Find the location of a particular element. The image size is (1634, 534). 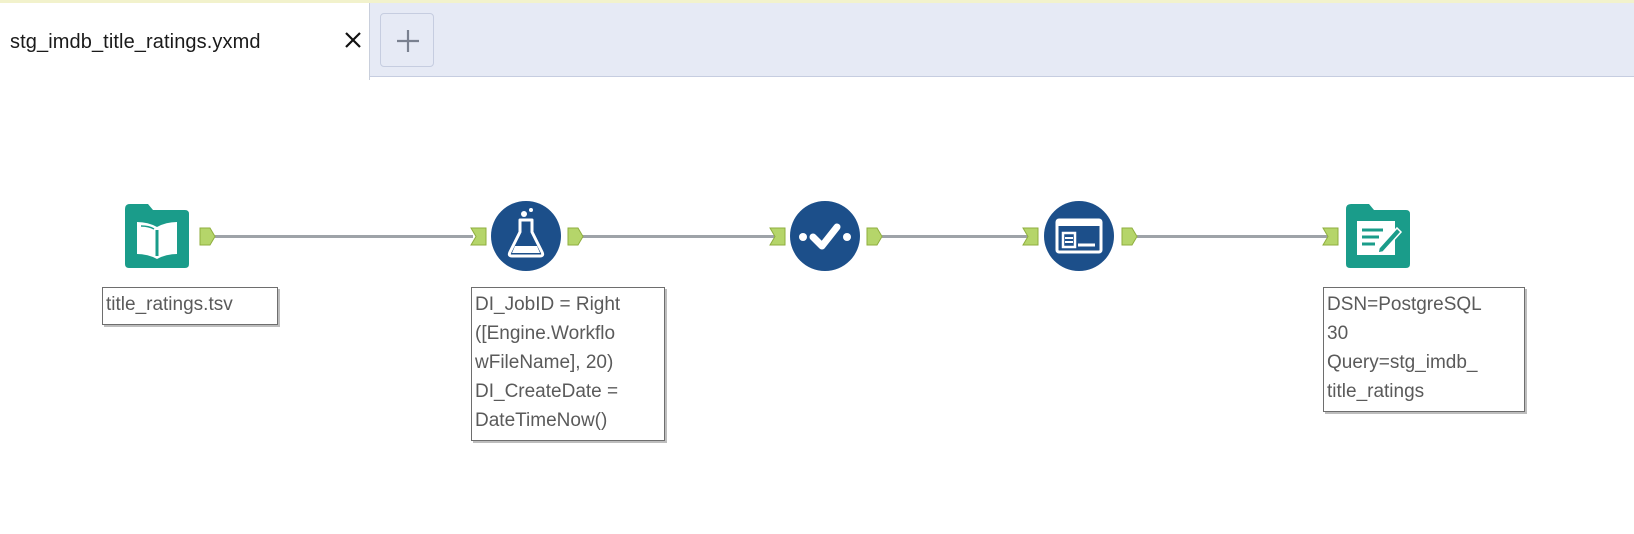

annotation-line: DI_CreateDate = is located at coordinates (547, 391).